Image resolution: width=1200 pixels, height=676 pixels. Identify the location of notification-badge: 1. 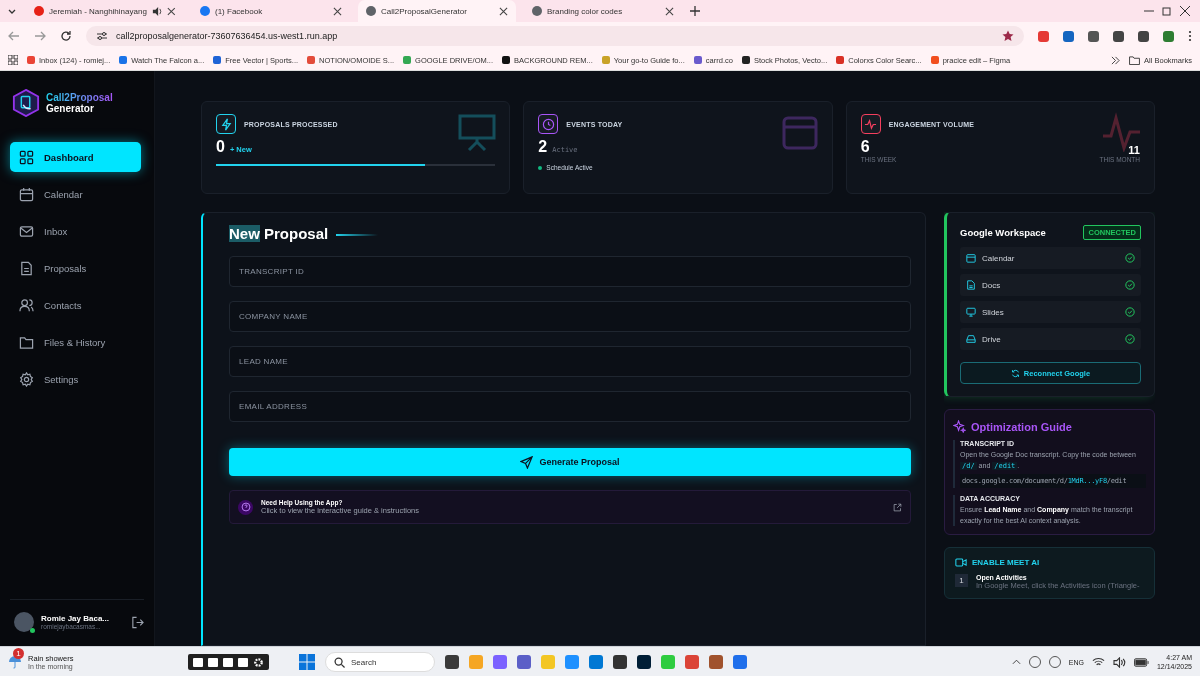
(18, 653).